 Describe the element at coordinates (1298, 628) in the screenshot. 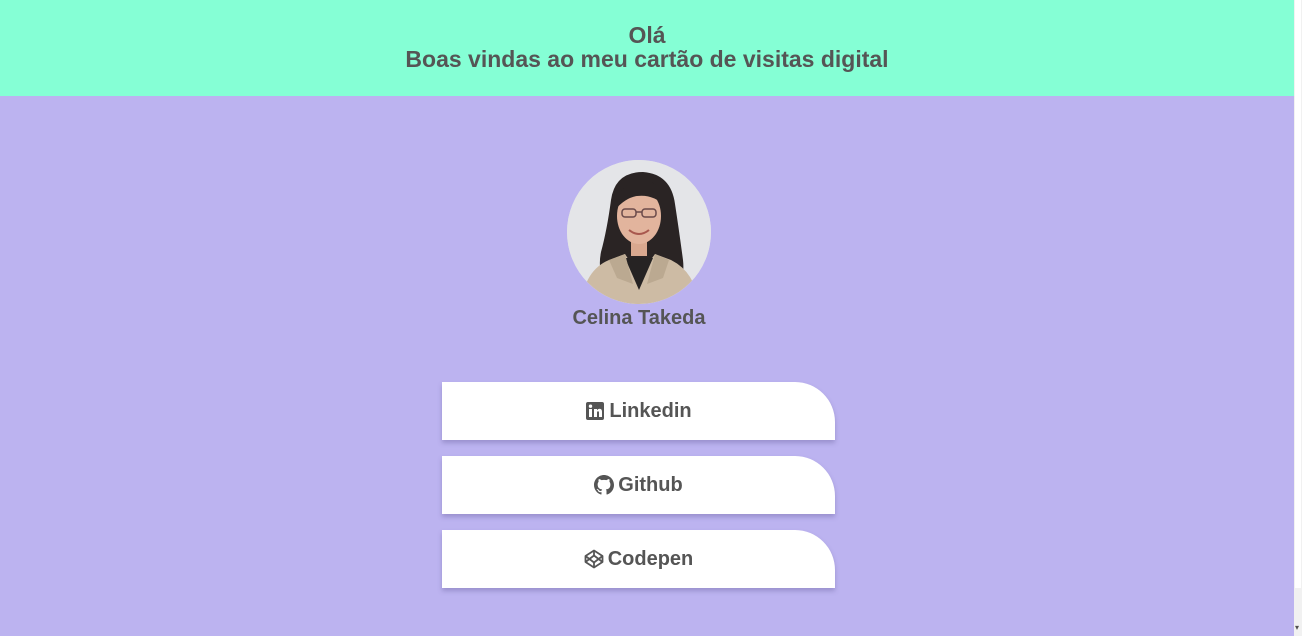

I see `scroll-down-arrow-icon: ▾` at that location.